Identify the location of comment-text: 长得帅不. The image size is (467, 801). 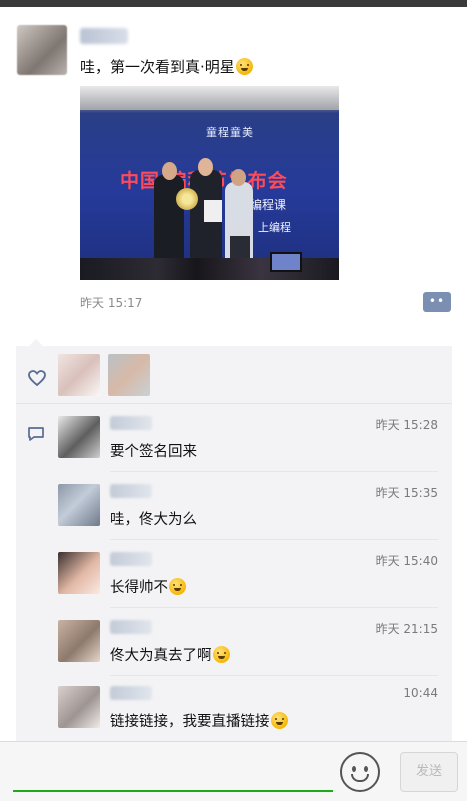
(148, 586).